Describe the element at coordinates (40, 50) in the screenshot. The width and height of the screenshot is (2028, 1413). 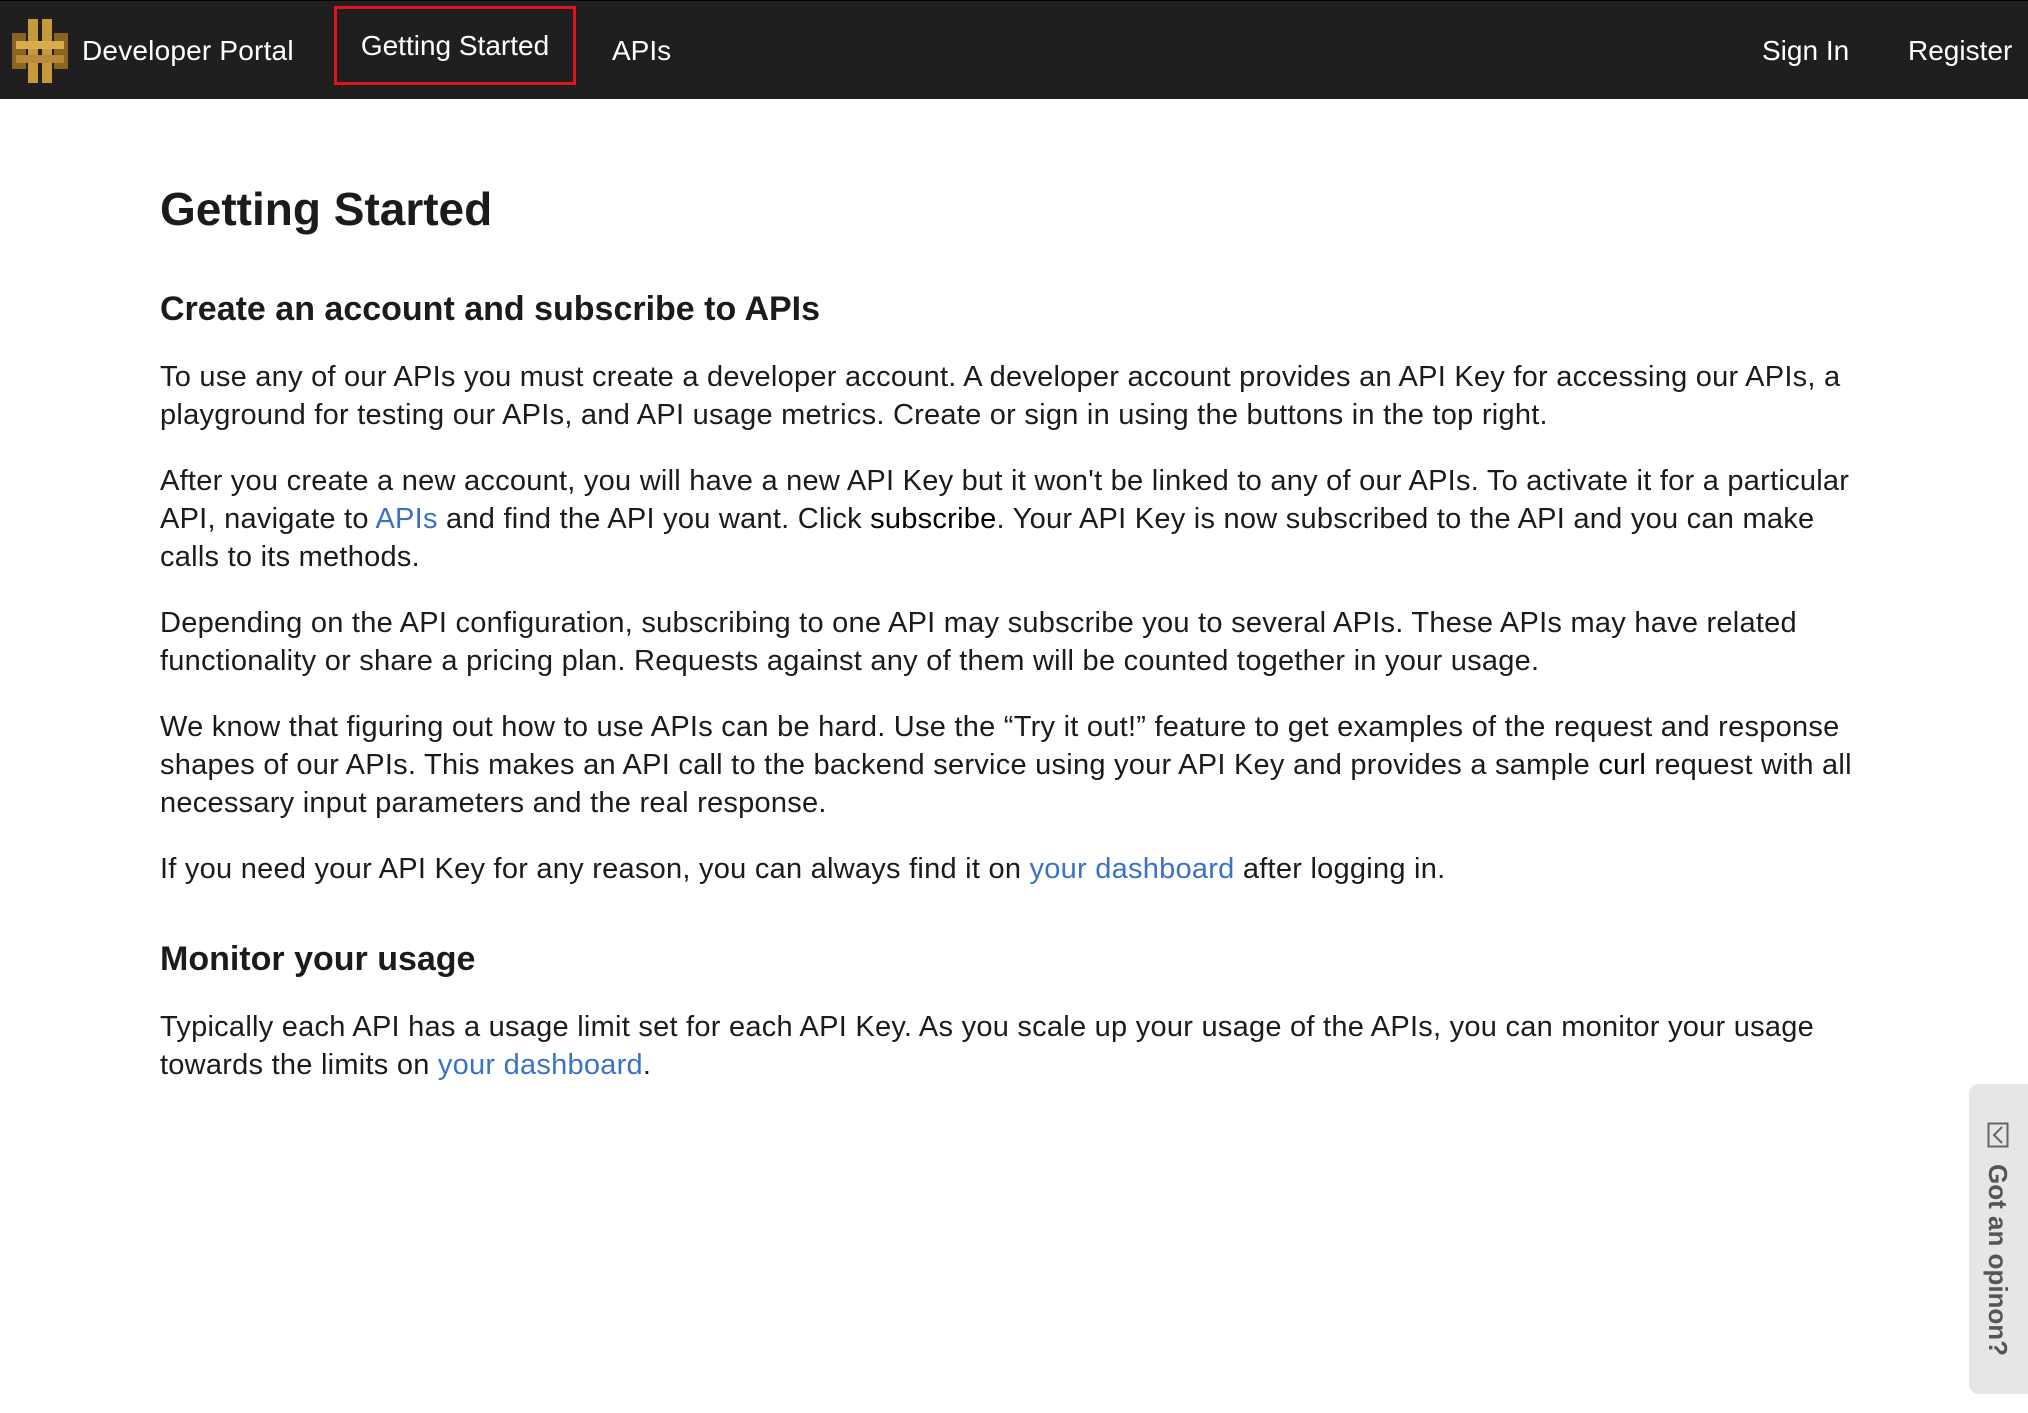
I see `api-gateway-logo-icon` at that location.